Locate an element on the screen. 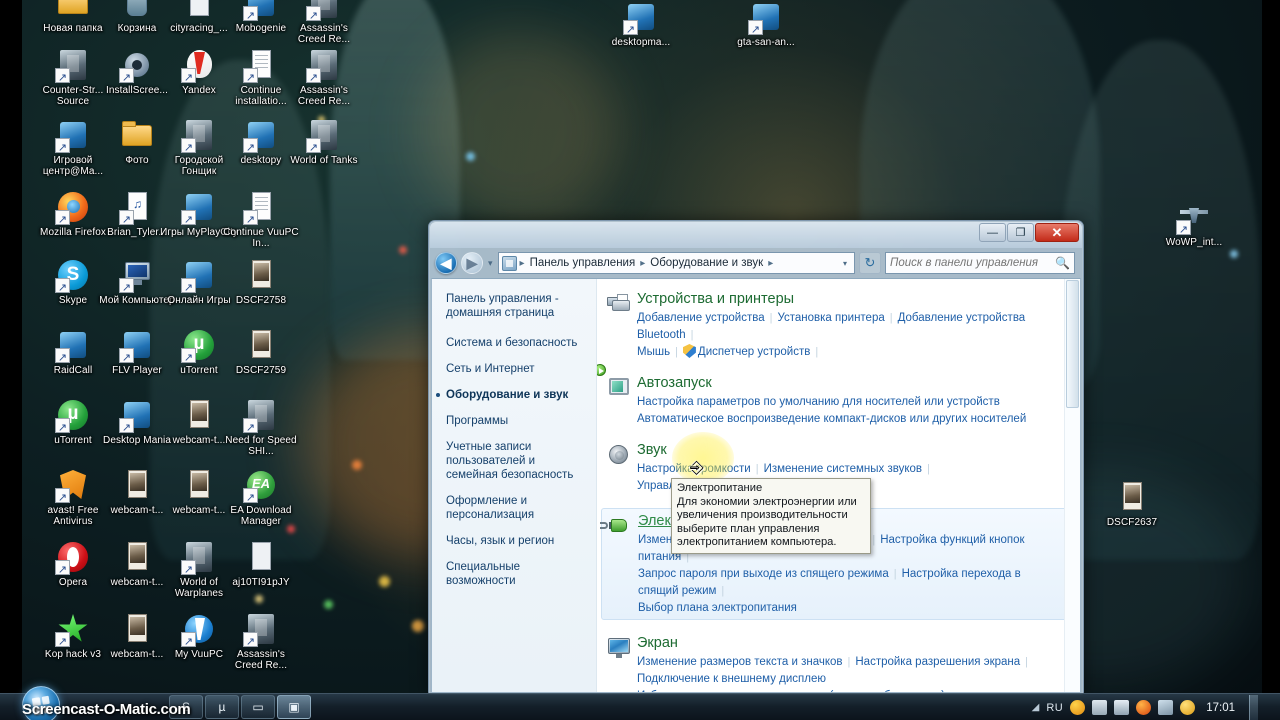 Image resolution: width=1280 pixels, height=720 pixels. category-task-link: Изменение системных звуков is located at coordinates (843, 469).